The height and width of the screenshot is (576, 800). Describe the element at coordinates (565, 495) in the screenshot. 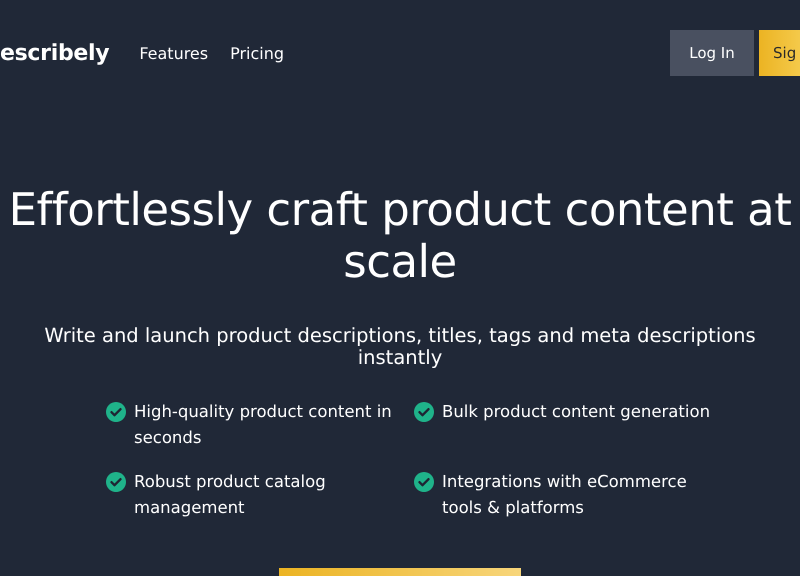

I see `feature-text: Integrations with eCommerce tools & platforms` at that location.